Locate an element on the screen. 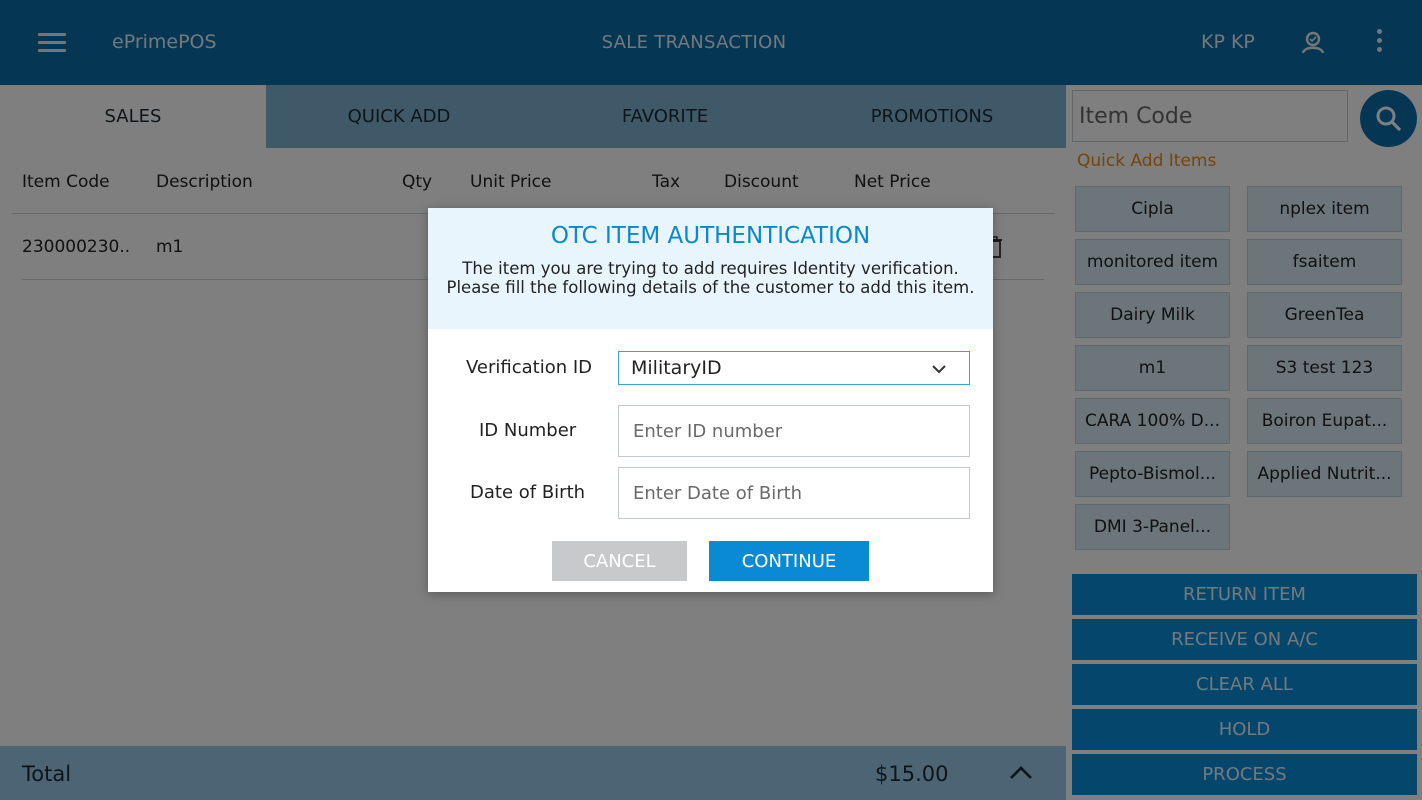  dialog-title: OTC ITEM AUTHENTICATION is located at coordinates (710, 236).